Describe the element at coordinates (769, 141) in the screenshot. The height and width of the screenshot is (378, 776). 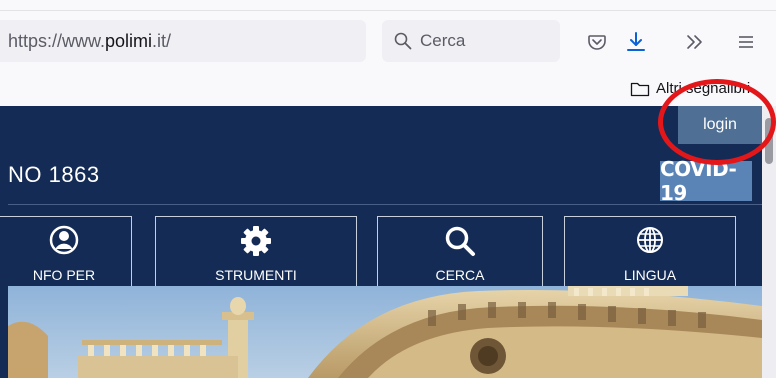
I see `scrollbar-thumb` at that location.